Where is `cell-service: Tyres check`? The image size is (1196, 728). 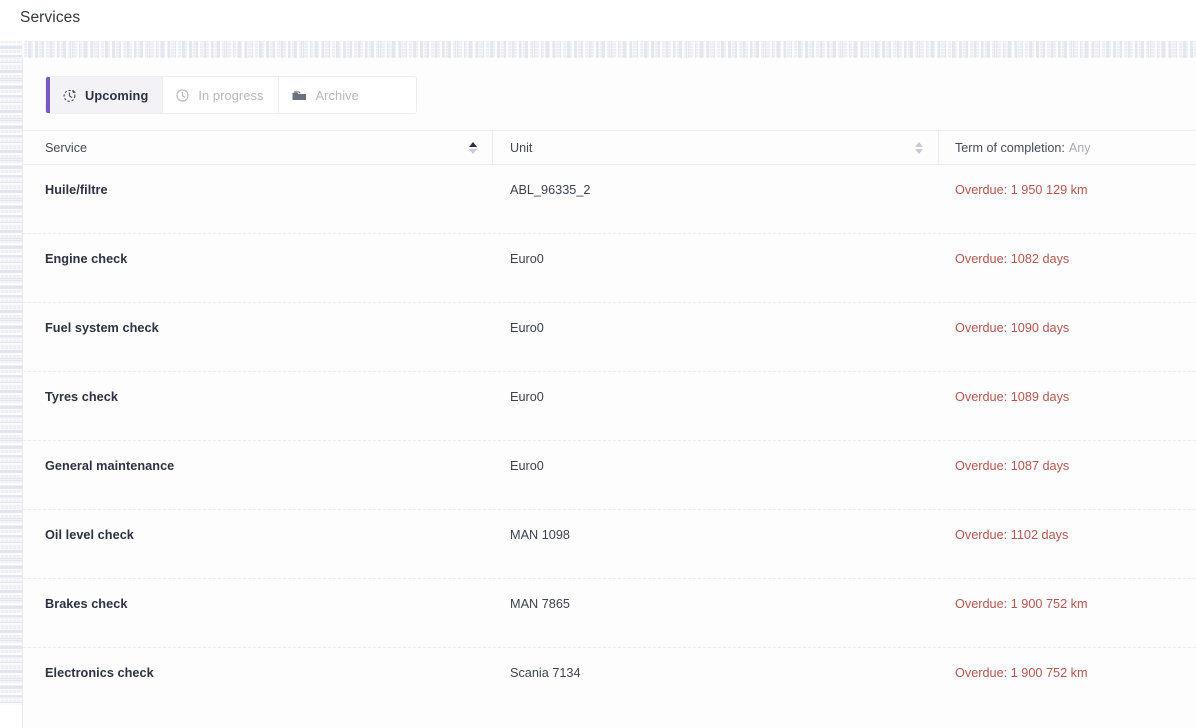 cell-service: Tyres check is located at coordinates (81, 397).